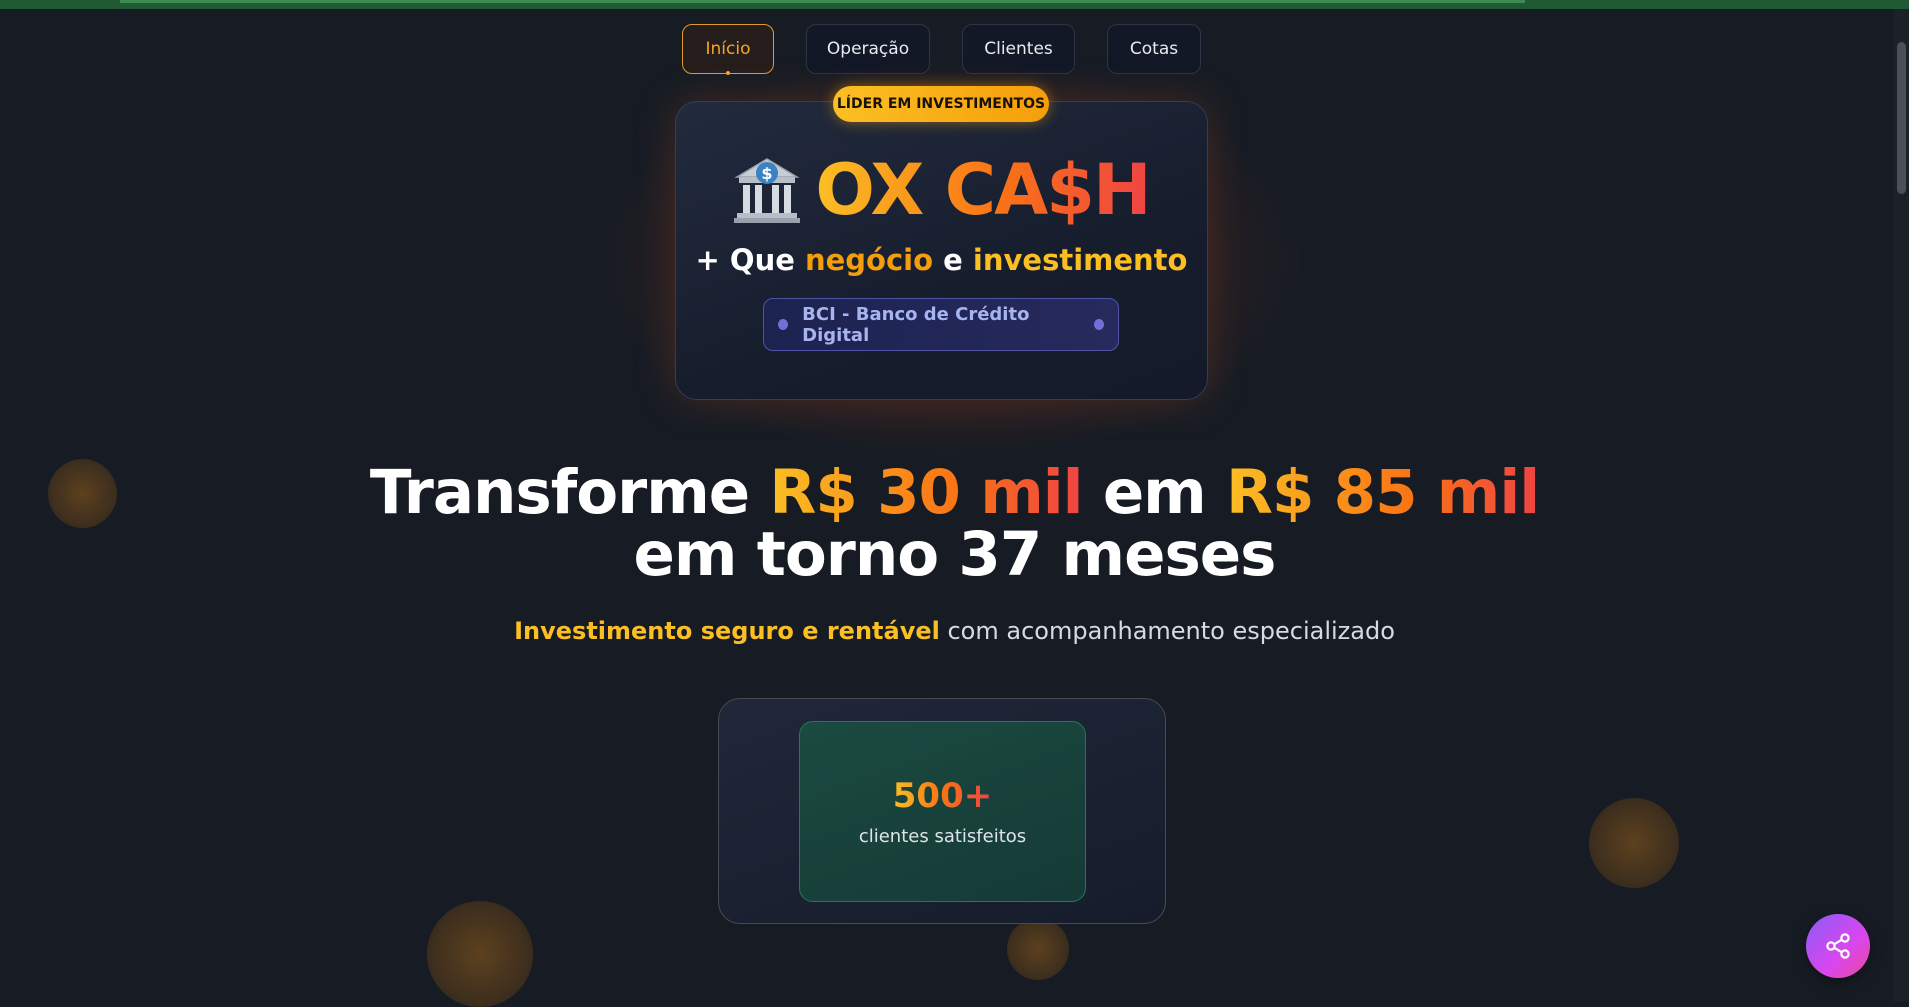  What do you see at coordinates (1018, 49) in the screenshot?
I see `tab-label: Clientes` at bounding box center [1018, 49].